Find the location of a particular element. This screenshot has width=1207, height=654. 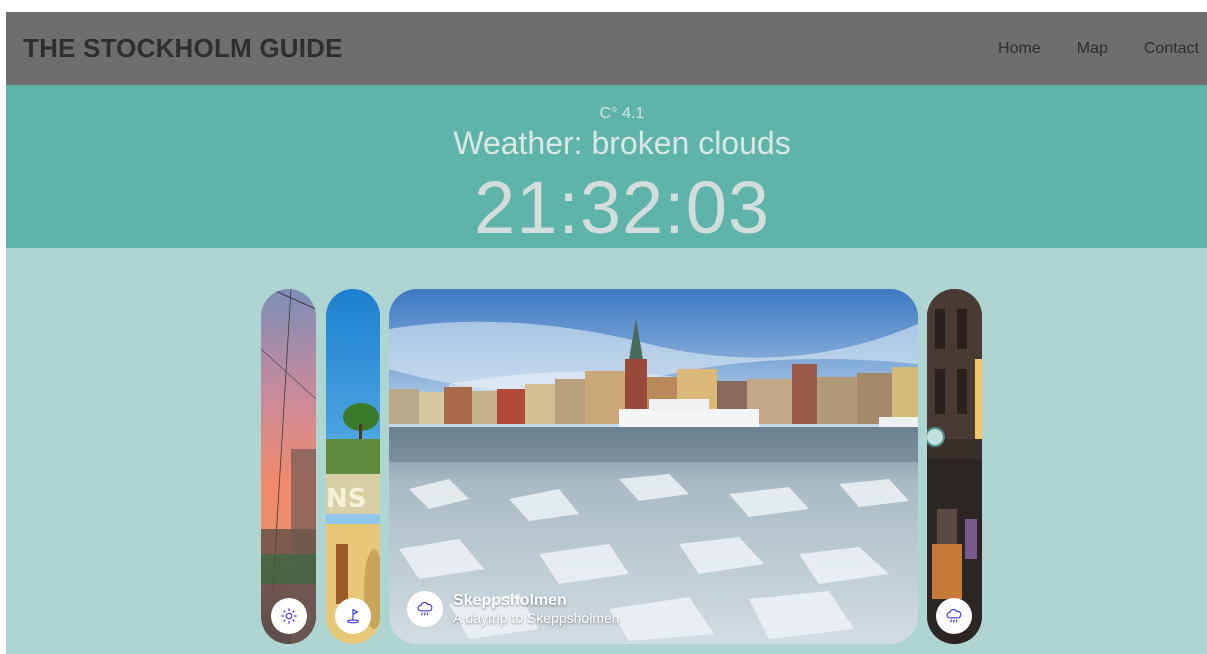

nav-map-link: Map is located at coordinates (1092, 49).